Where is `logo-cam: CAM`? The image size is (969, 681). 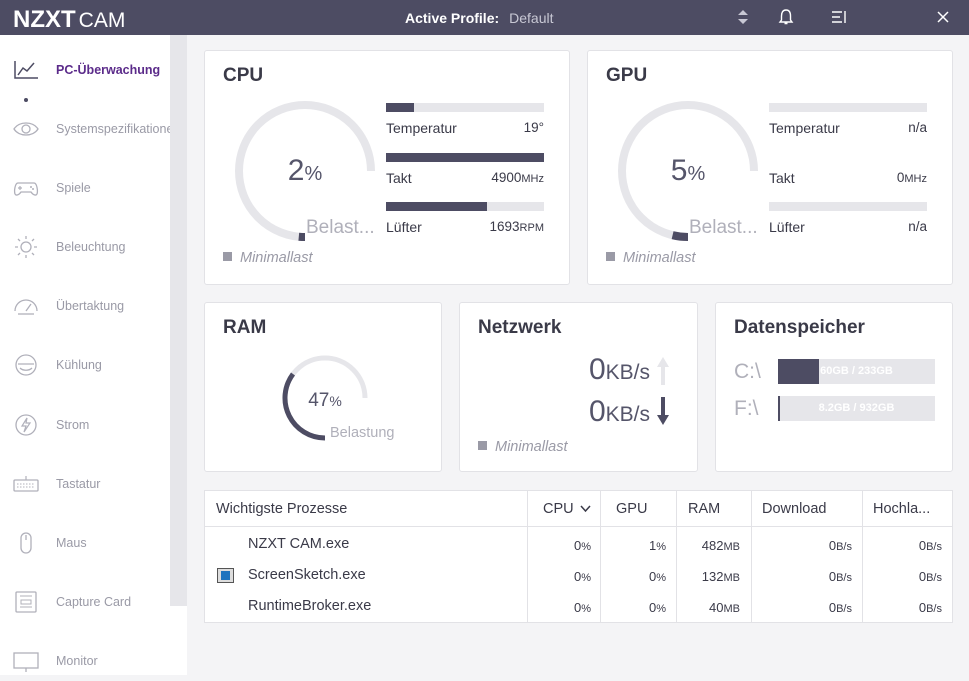
logo-cam: CAM is located at coordinates (102, 20).